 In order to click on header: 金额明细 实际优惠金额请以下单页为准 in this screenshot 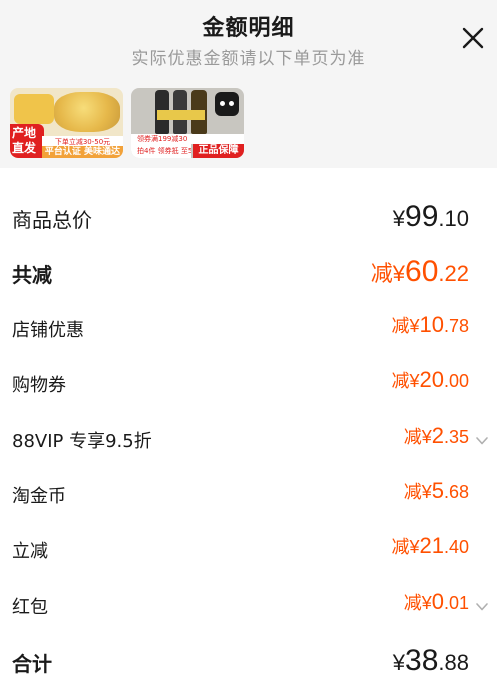, I will do `click(248, 45)`.